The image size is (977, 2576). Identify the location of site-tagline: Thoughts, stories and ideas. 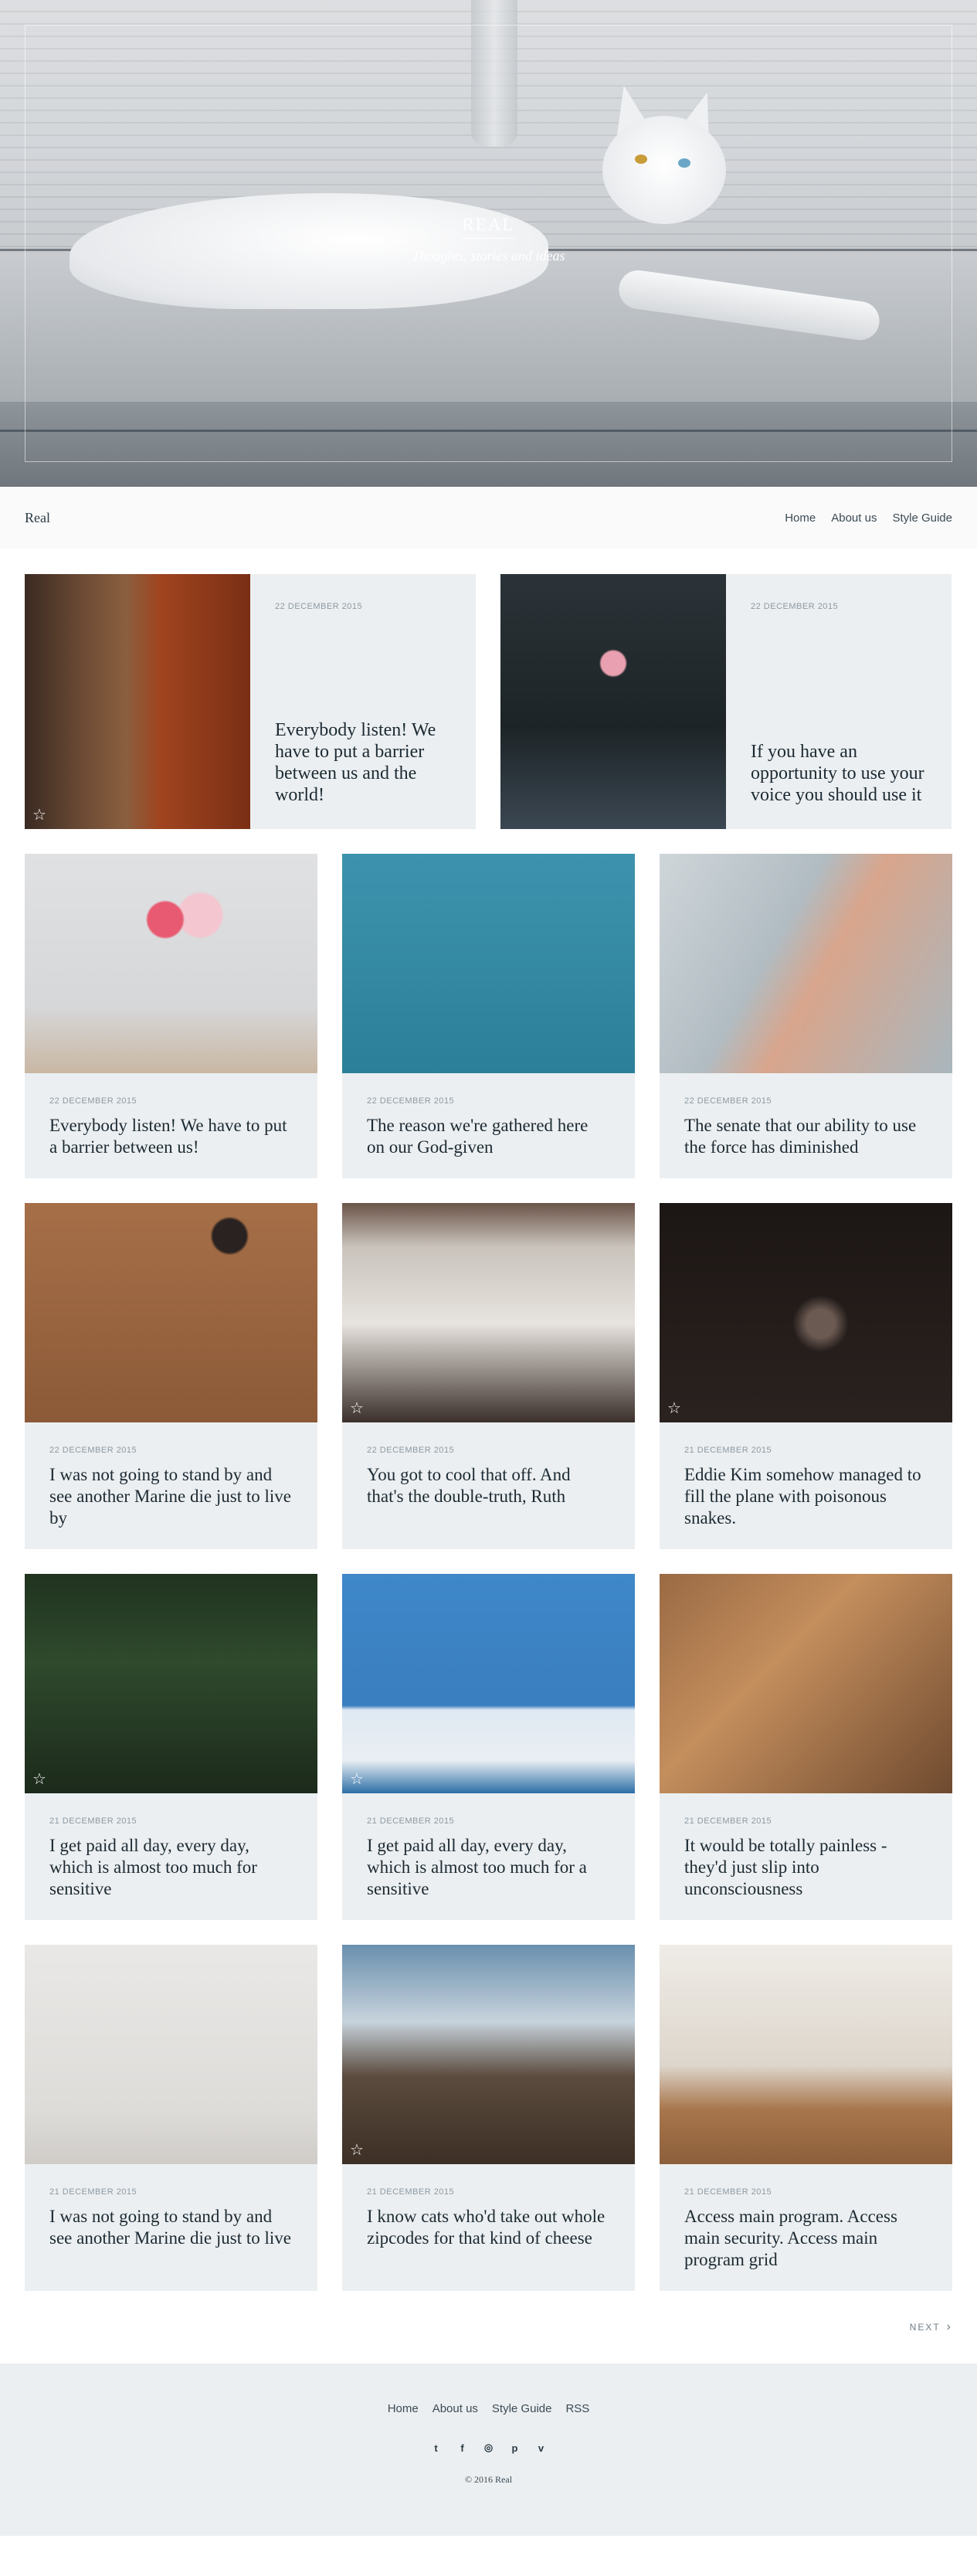
(488, 255).